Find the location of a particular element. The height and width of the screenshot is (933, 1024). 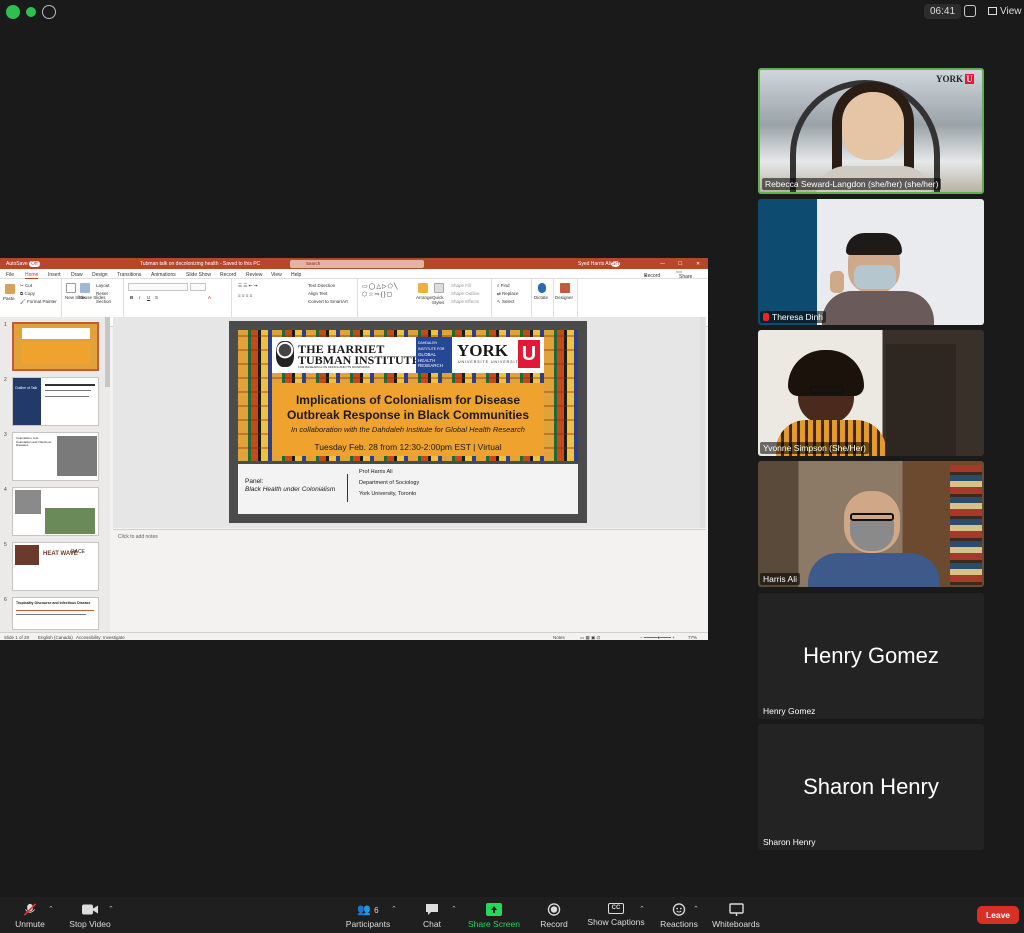

convert-smartart-button: Convert to SmartArt is located at coordinates (328, 301).